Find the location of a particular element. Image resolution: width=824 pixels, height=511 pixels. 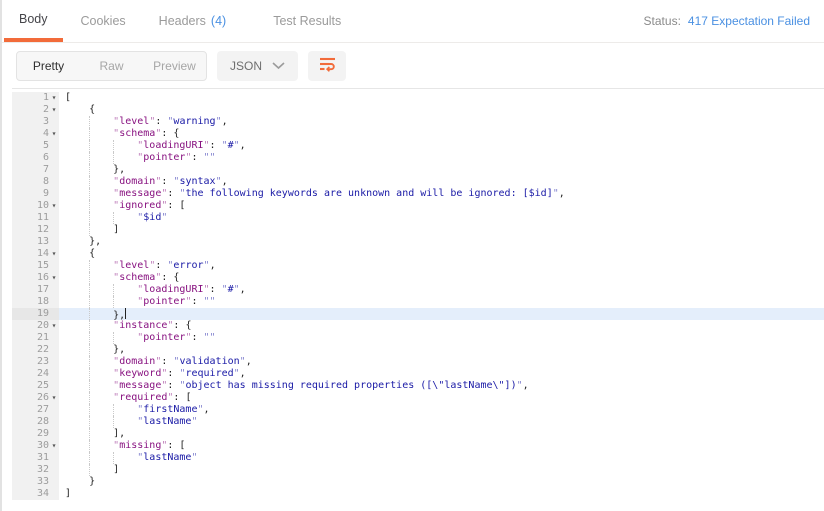

code-line-text: "firstName", is located at coordinates (441, 410).